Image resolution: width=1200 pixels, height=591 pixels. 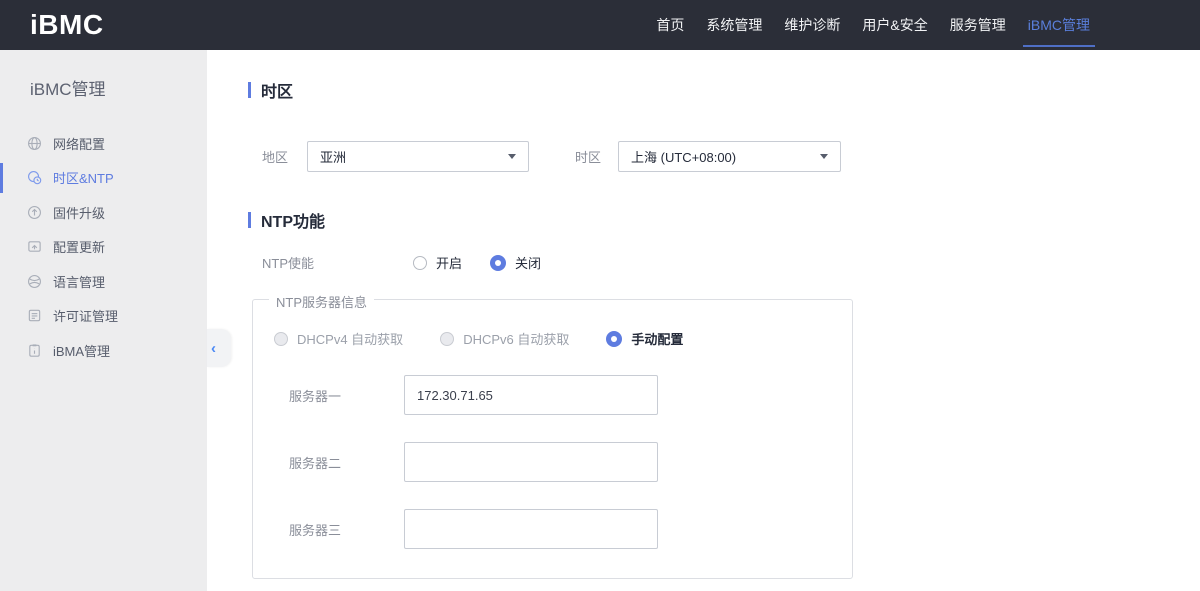 What do you see at coordinates (734, 25) in the screenshot?
I see `nav-item-system: 系统管理` at bounding box center [734, 25].